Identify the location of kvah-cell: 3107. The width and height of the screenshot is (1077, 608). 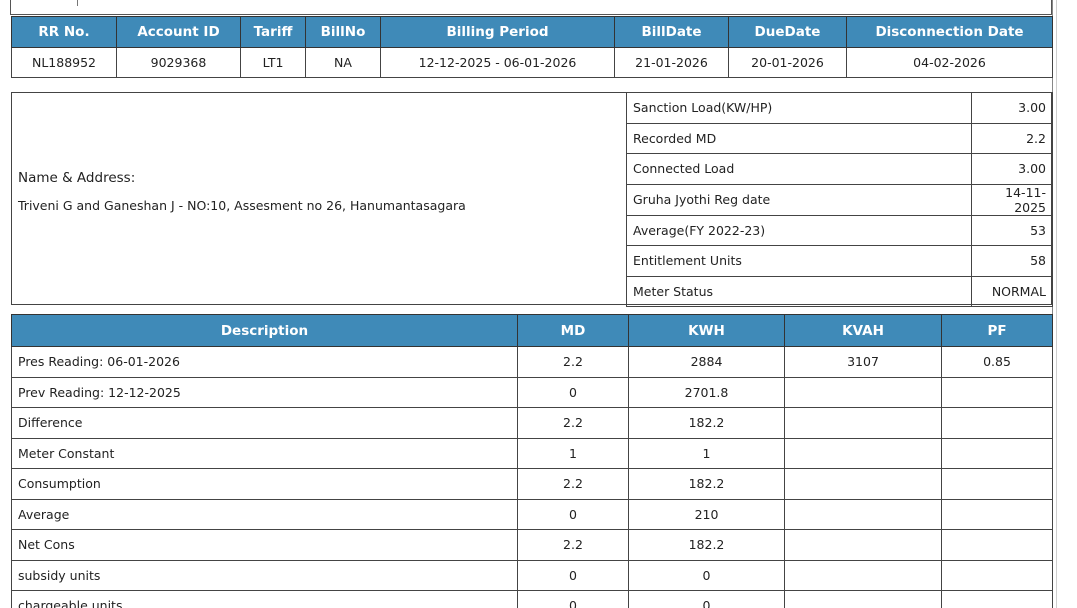
(863, 362).